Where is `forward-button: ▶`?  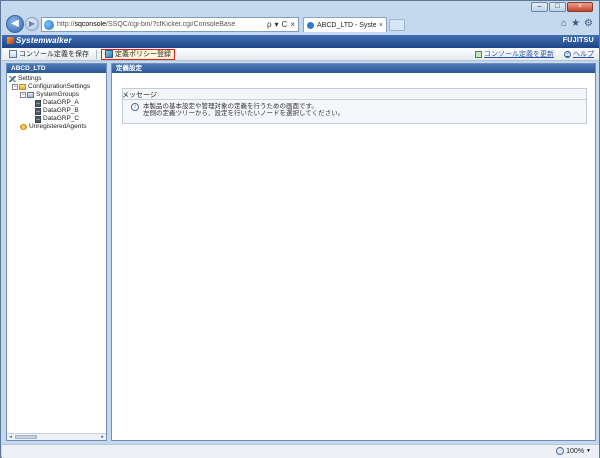 forward-button: ▶ is located at coordinates (32, 24).